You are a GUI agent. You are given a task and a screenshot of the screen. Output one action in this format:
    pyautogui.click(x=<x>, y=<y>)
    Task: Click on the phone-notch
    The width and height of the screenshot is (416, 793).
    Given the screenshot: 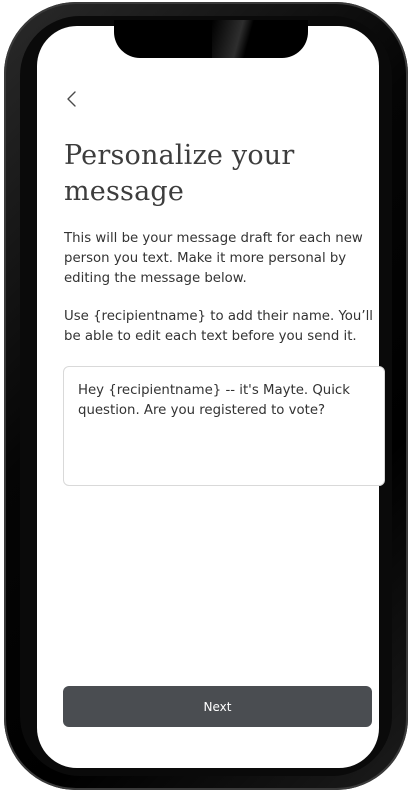 What is the action you would take?
    pyautogui.click(x=211, y=39)
    